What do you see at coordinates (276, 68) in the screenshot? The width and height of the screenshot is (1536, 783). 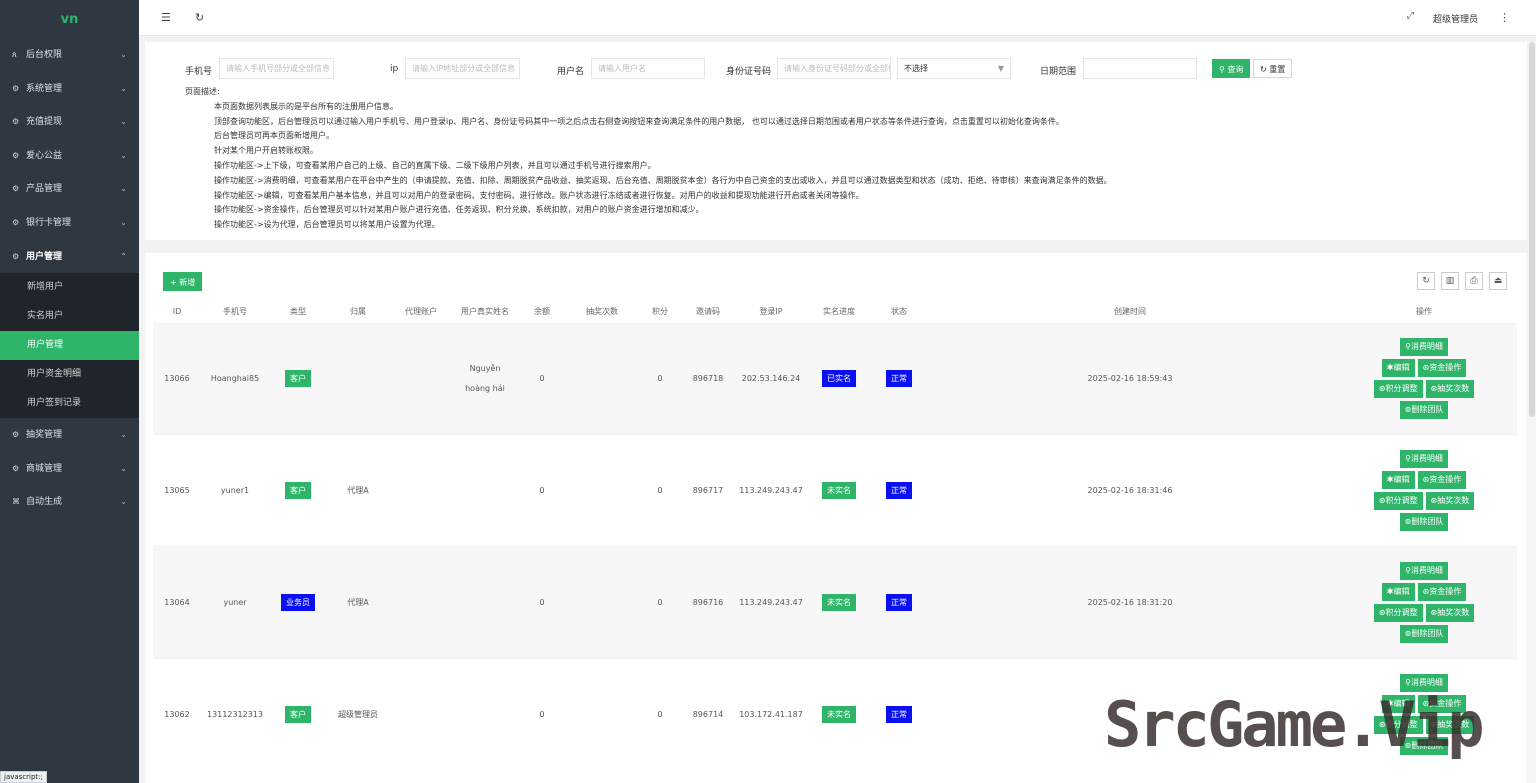 I see `phone-input: 请输入手机号部分或全部信息` at bounding box center [276, 68].